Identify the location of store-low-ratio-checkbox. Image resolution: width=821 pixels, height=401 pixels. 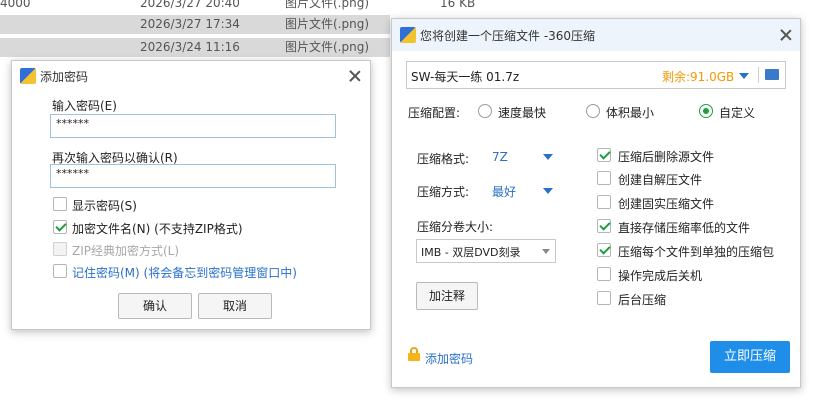
(604, 226).